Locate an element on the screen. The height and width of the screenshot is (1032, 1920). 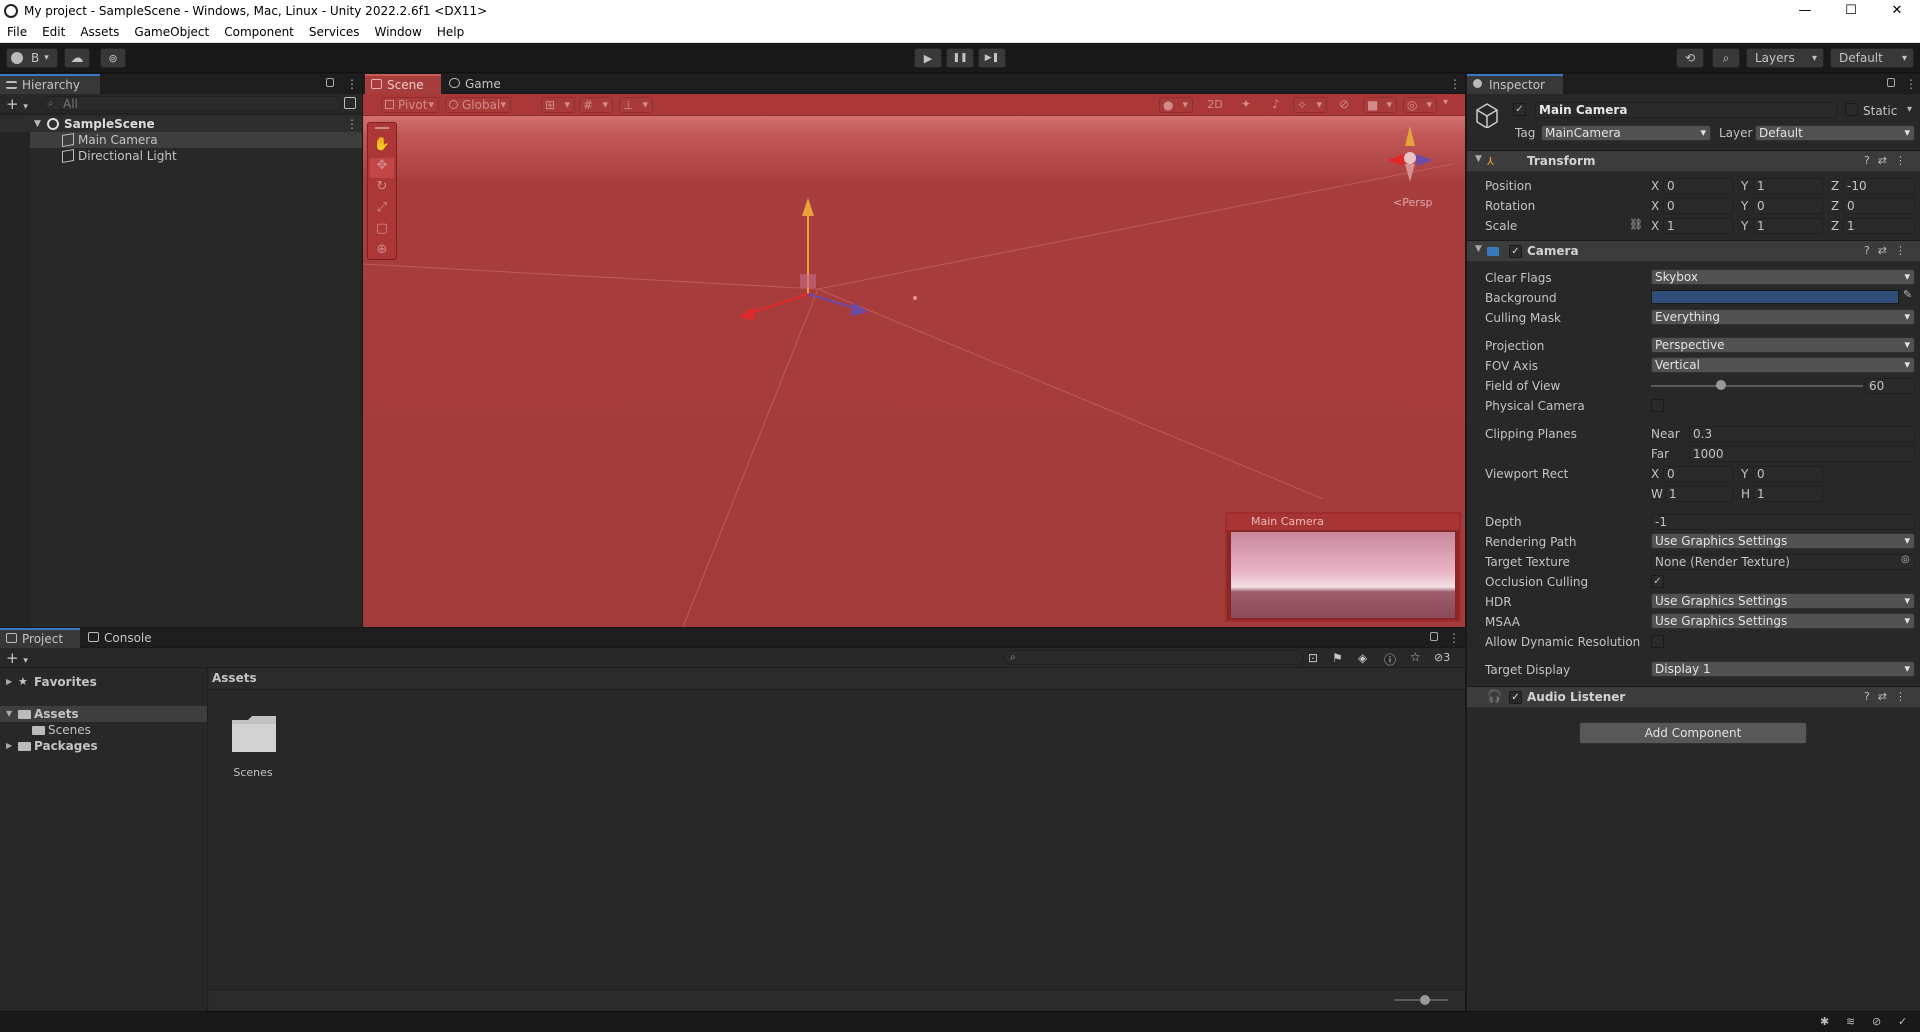
far-field: 1000 is located at coordinates (1802, 454).